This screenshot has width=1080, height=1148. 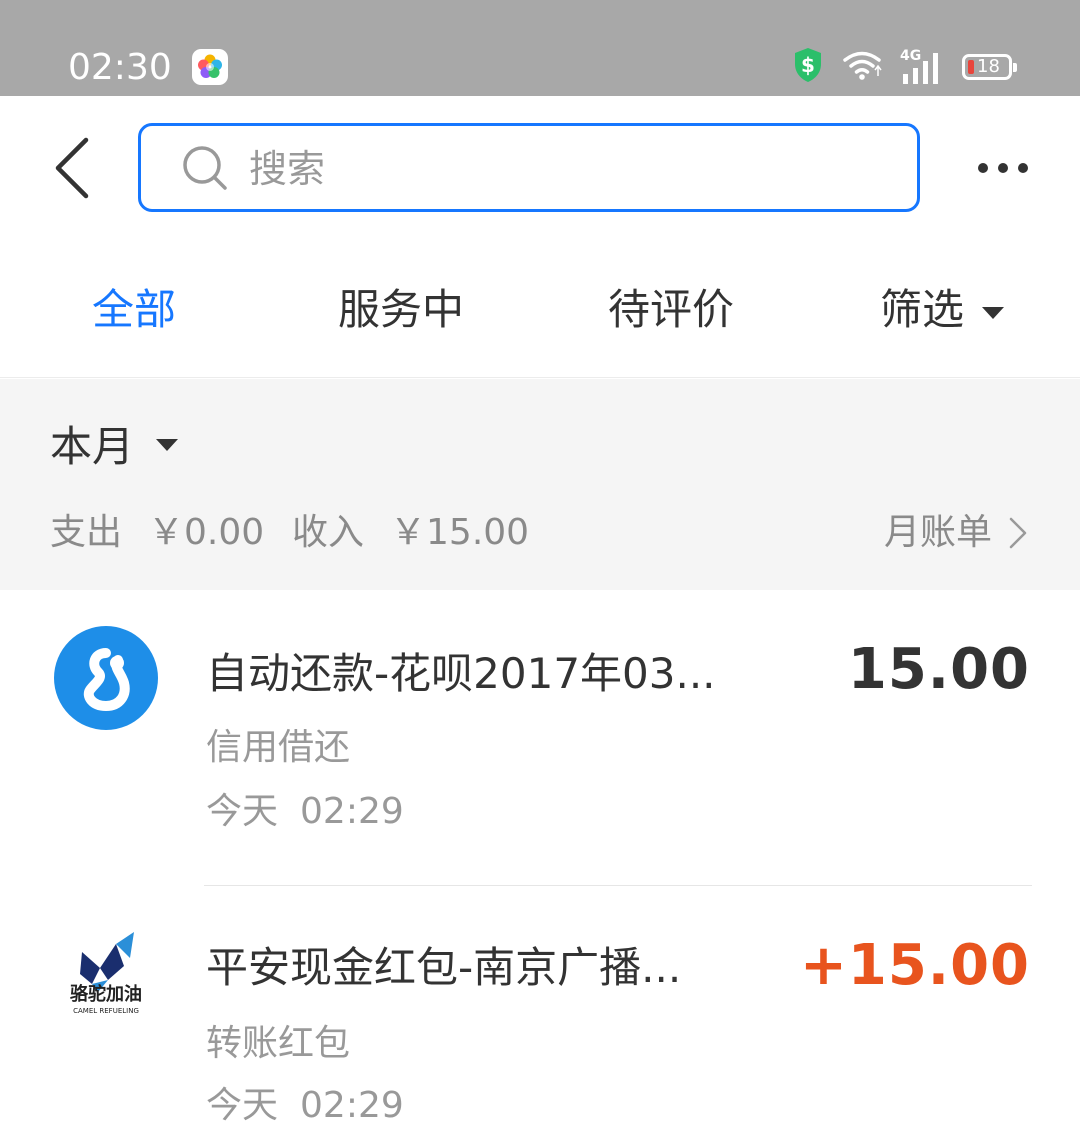 I want to click on tab-filter: 筛选, so click(x=942, y=310).